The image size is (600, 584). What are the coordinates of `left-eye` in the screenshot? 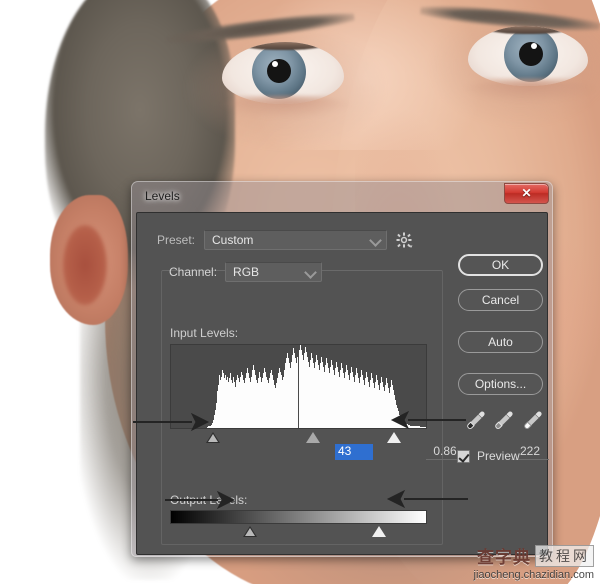 It's located at (283, 73).